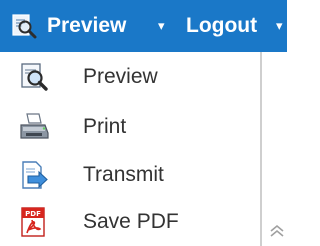  What do you see at coordinates (274, 149) in the screenshot?
I see `content-area` at bounding box center [274, 149].